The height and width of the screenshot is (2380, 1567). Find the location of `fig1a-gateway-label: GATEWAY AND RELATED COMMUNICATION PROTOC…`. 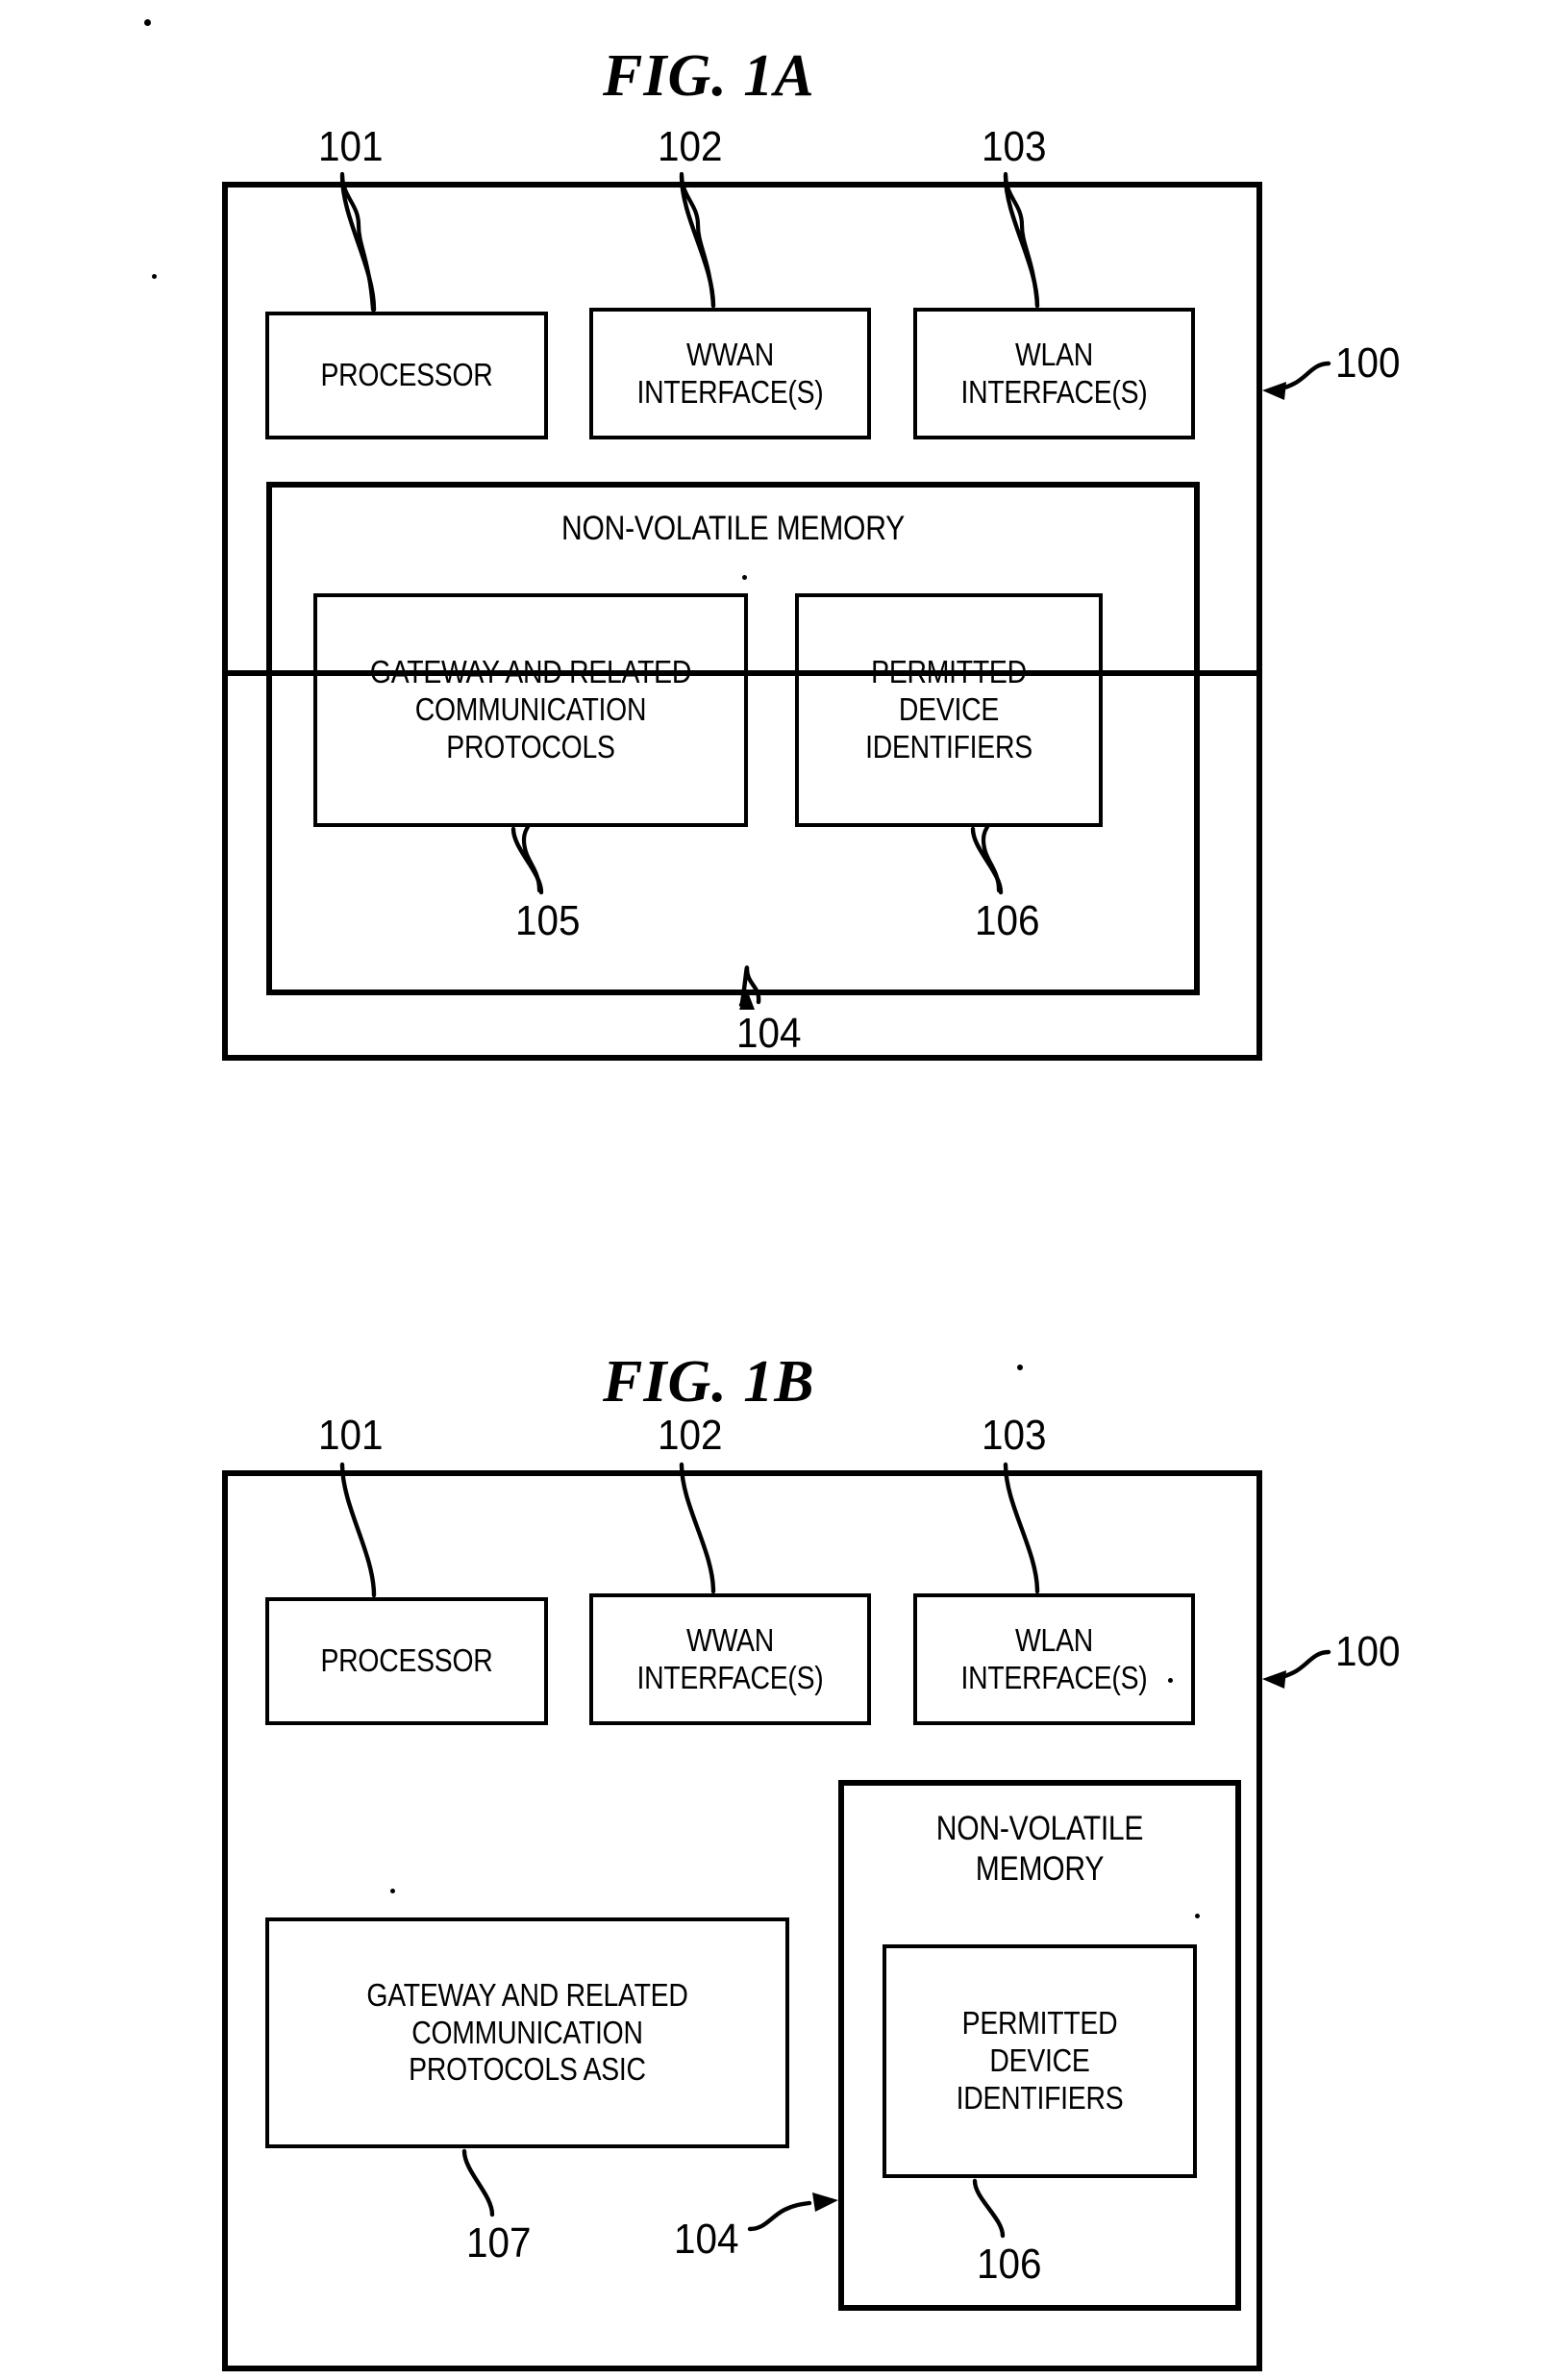

fig1a-gateway-label: GATEWAY AND RELATED COMMUNICATION PROTOC… is located at coordinates (530, 709).